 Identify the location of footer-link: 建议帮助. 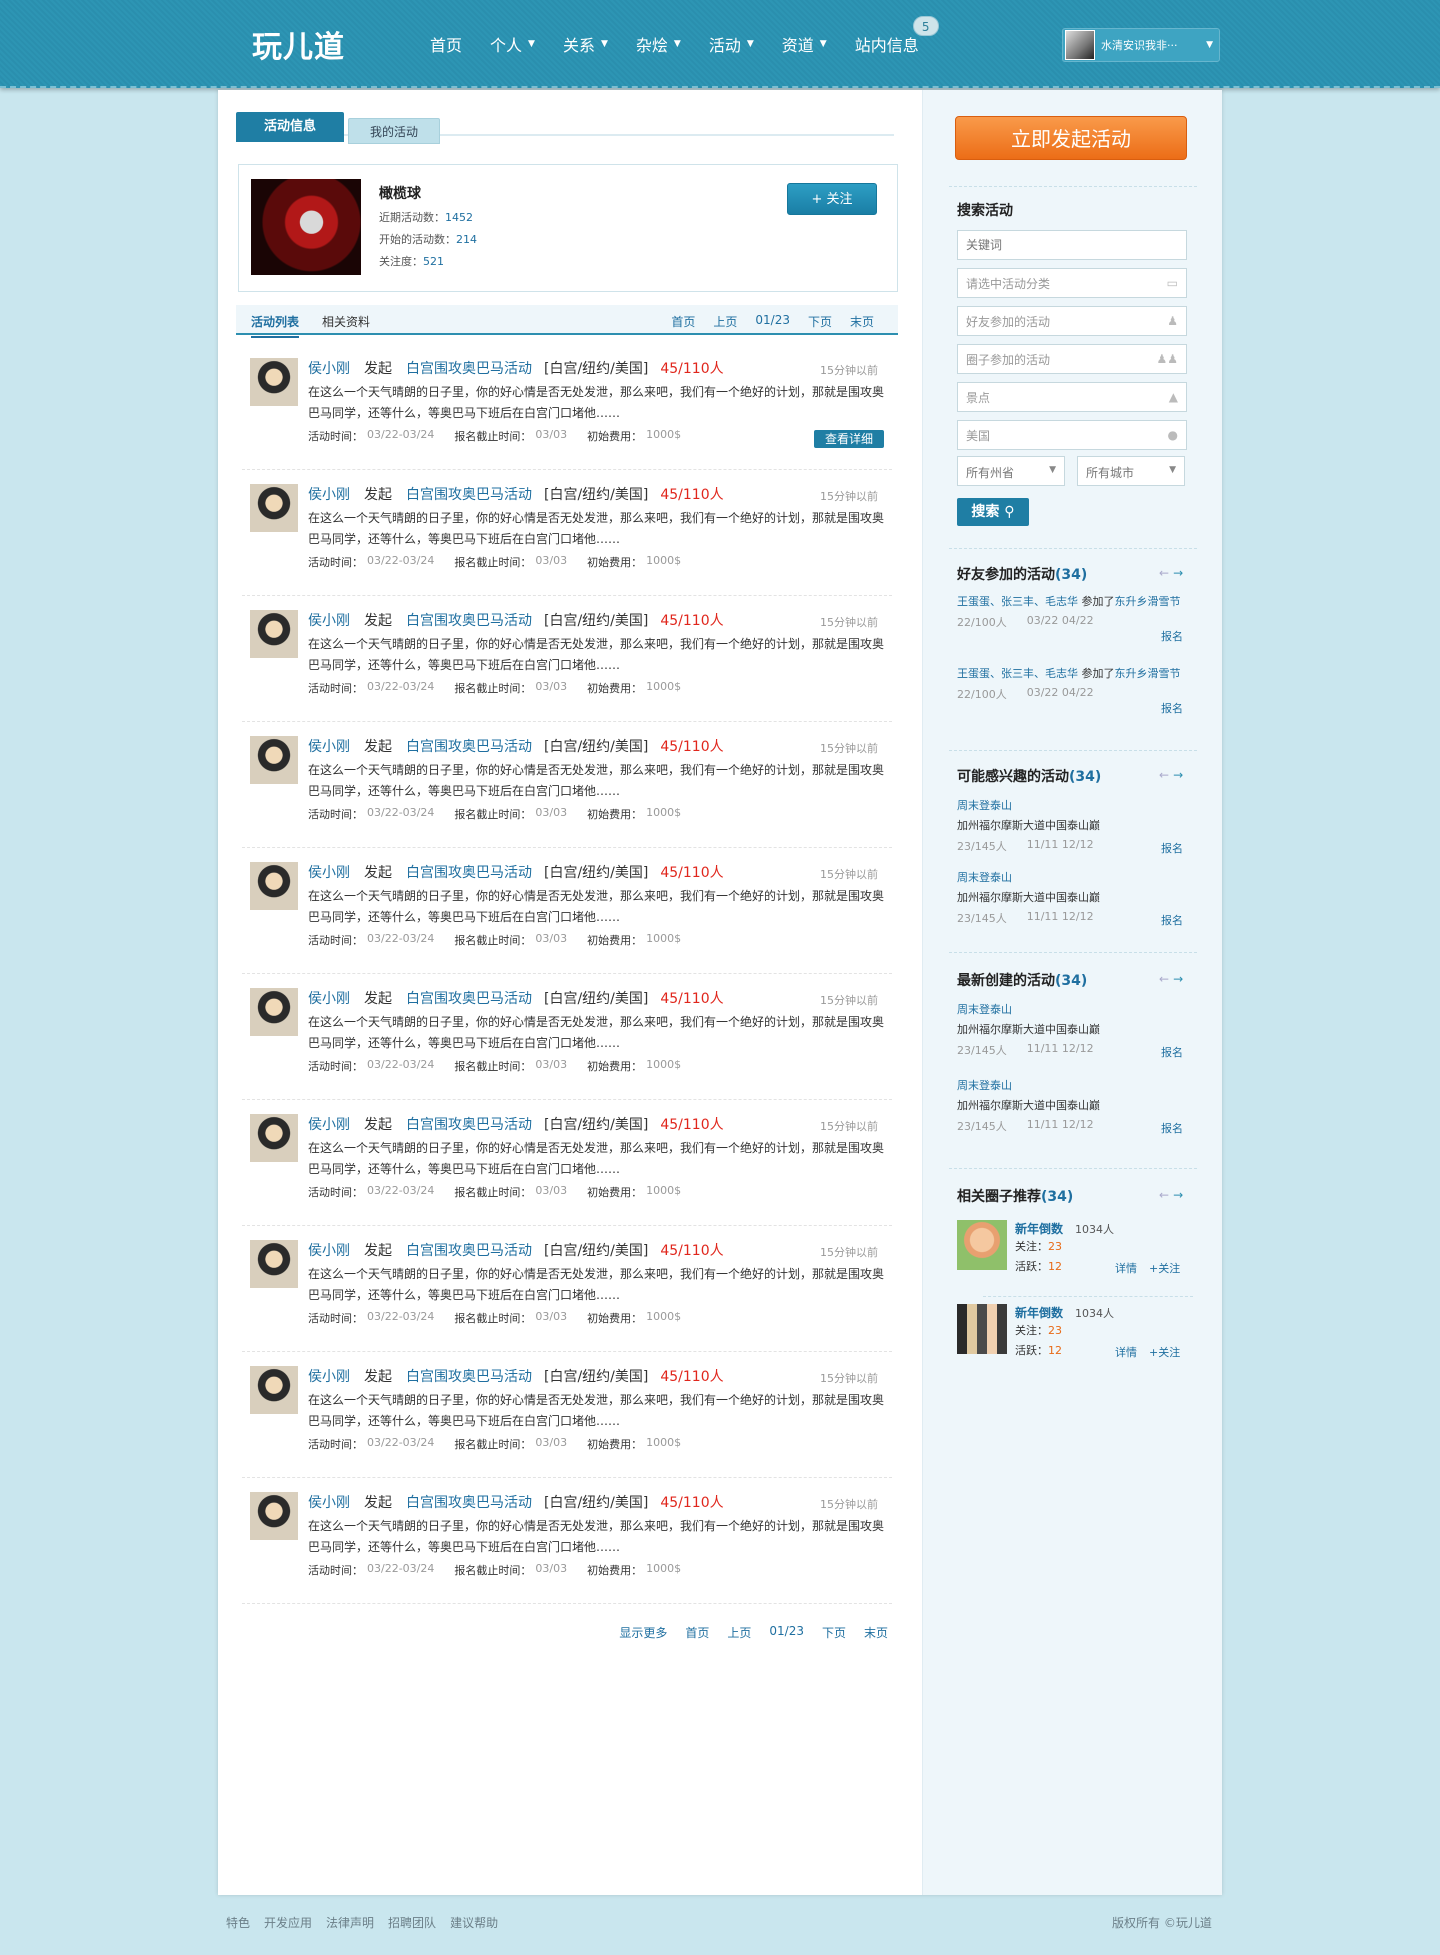
(474, 1922).